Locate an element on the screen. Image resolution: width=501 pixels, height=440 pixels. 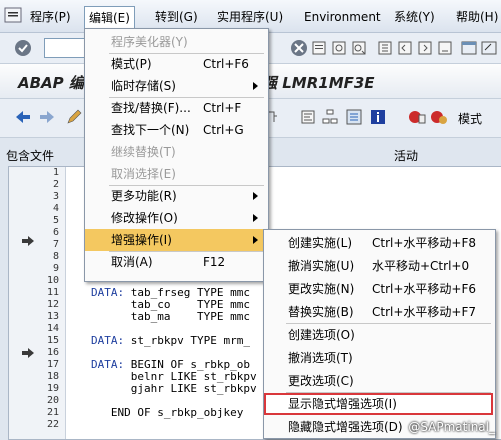
set-breakpoint-icon is located at coordinates (417, 117).